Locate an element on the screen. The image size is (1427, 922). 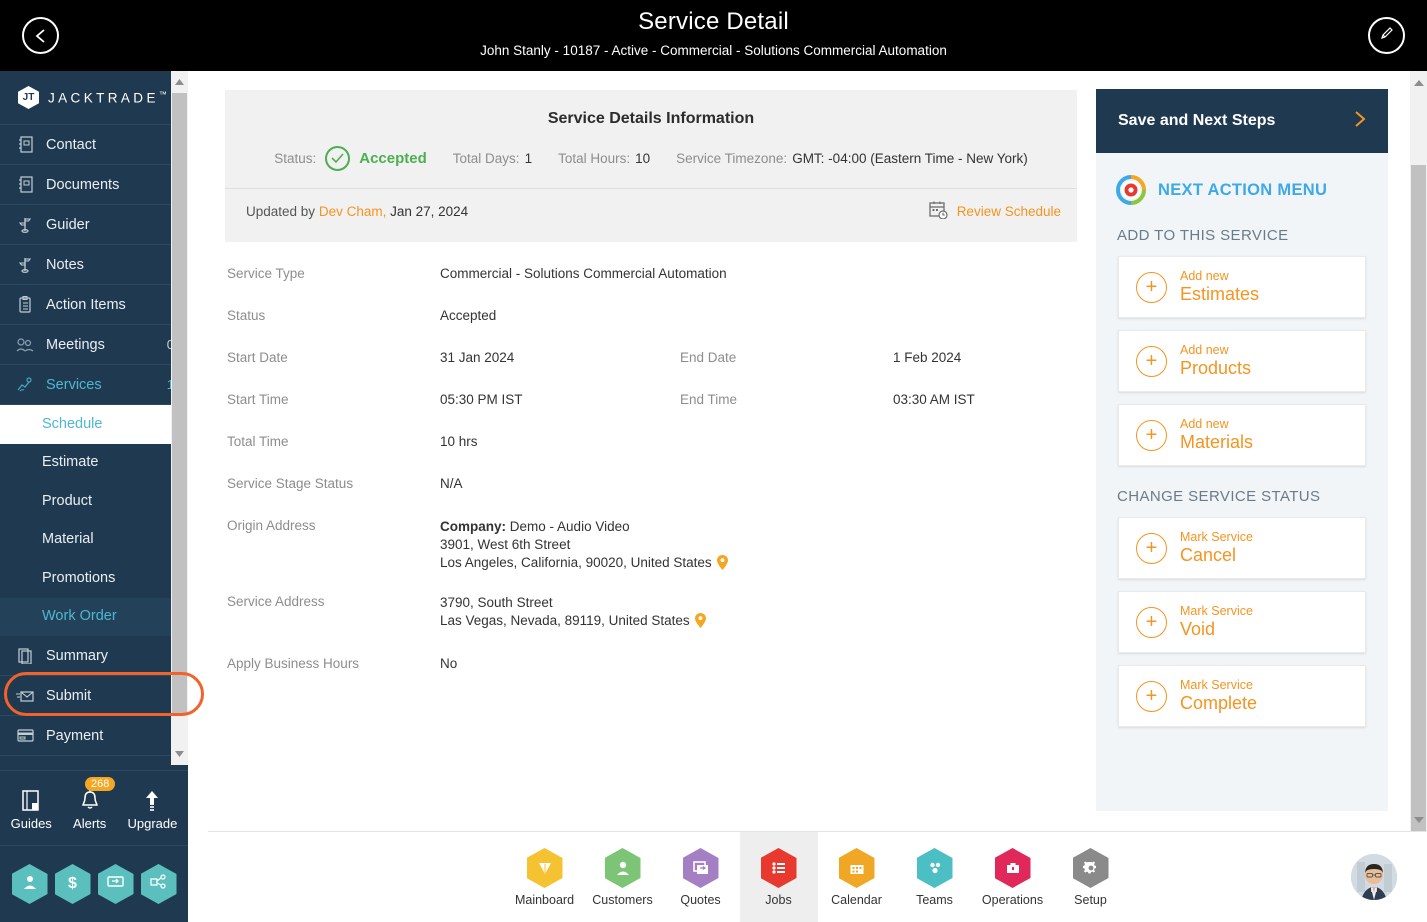
summary-icon is located at coordinates (25, 656).